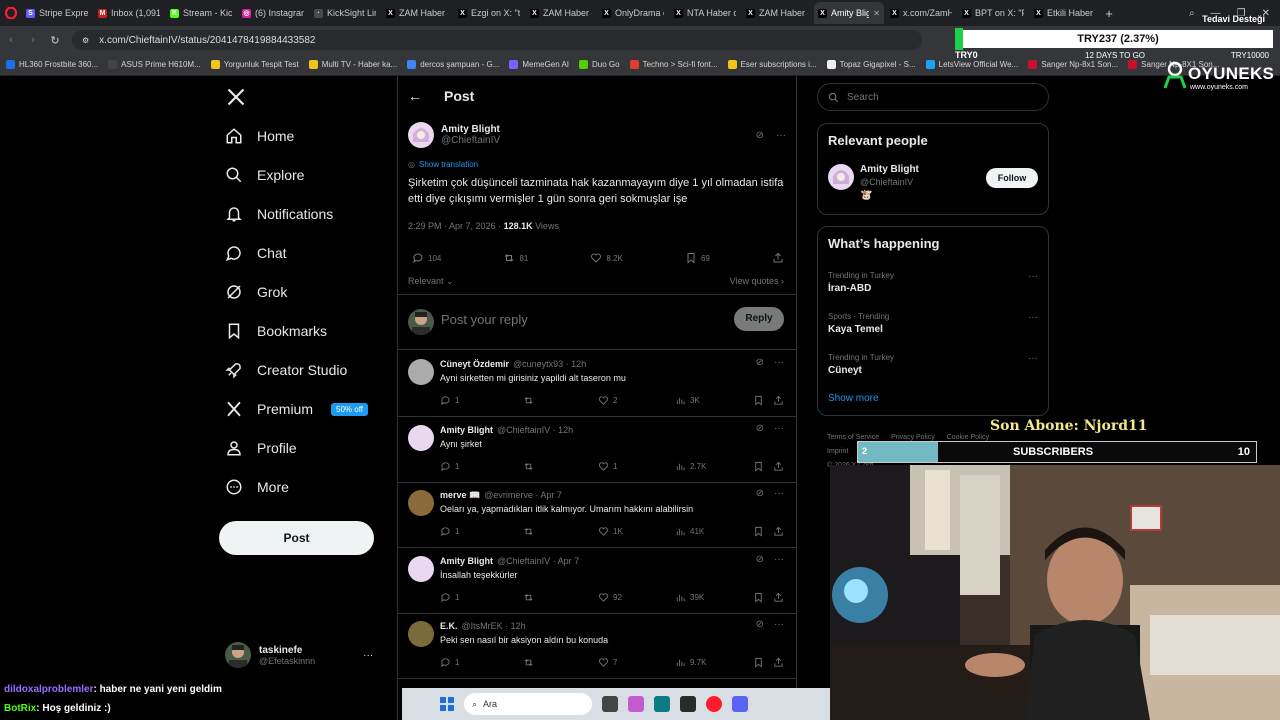 The image size is (1280, 720). What do you see at coordinates (261, 448) in the screenshot?
I see `nav-item-profile: Profile` at bounding box center [261, 448].